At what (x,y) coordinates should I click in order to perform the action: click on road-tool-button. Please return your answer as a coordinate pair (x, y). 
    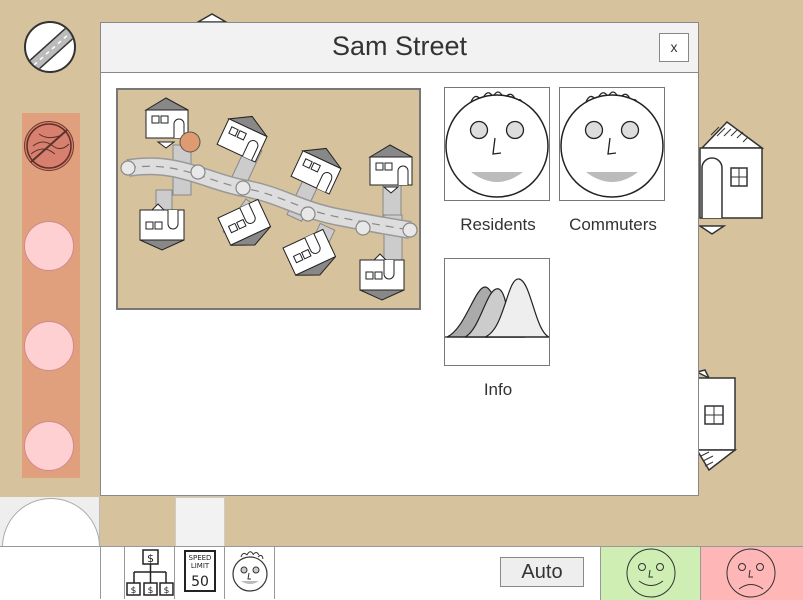
    Looking at the image, I should click on (50, 47).